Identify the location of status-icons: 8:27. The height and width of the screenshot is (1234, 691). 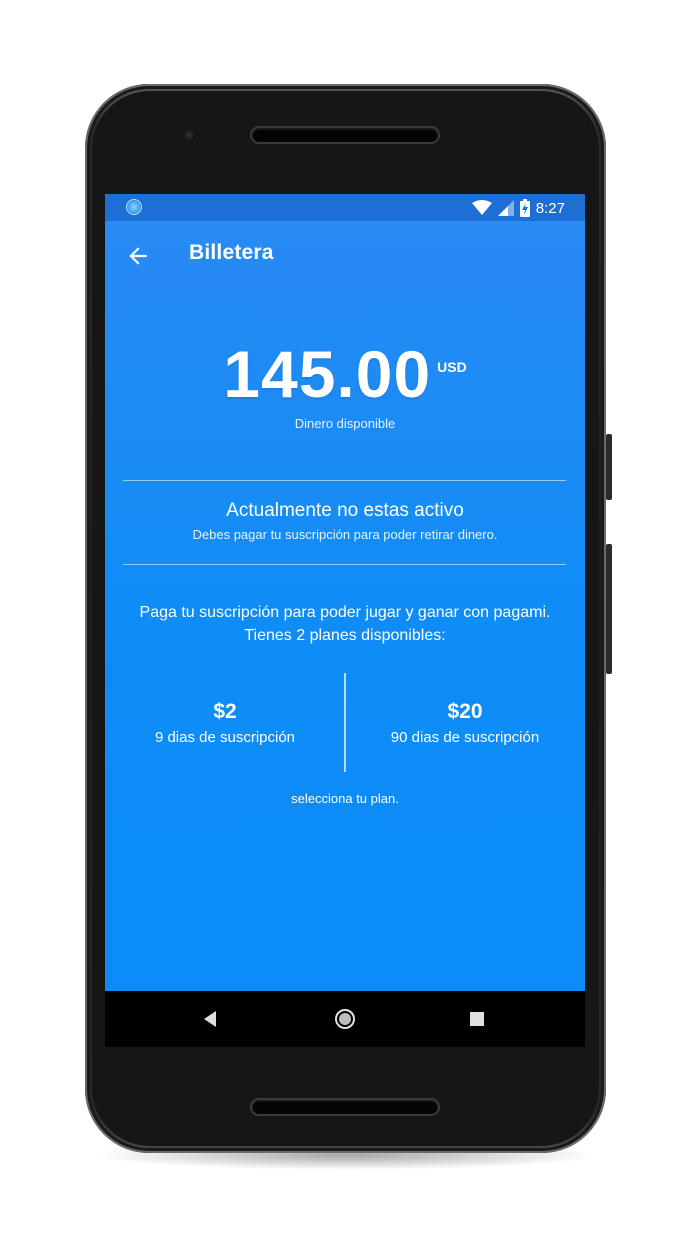
(518, 208).